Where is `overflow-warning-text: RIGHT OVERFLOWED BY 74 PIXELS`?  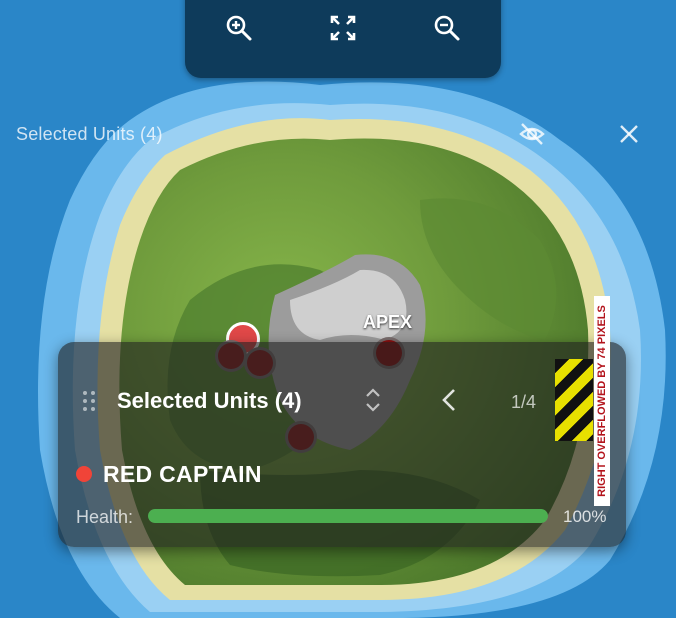
overflow-warning-text: RIGHT OVERFLOWED BY 74 PIXELS is located at coordinates (602, 401).